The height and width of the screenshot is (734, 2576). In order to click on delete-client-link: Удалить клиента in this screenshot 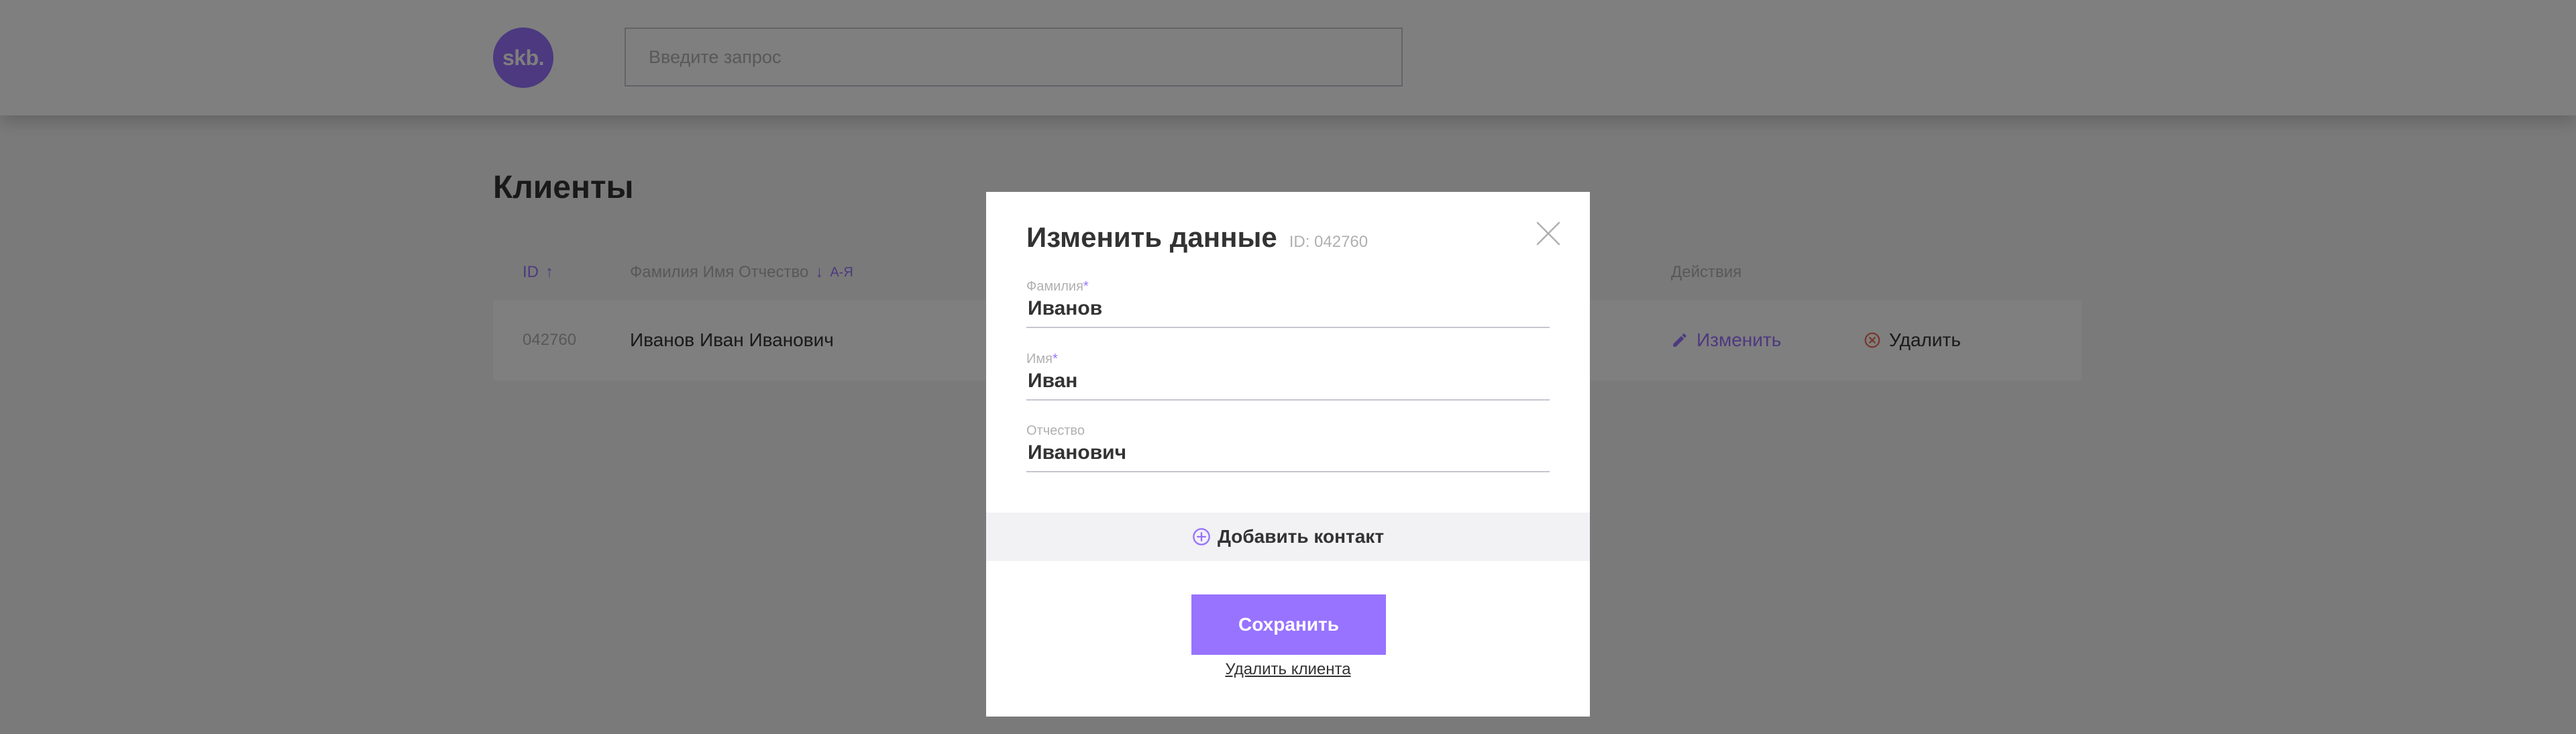, I will do `click(1287, 669)`.